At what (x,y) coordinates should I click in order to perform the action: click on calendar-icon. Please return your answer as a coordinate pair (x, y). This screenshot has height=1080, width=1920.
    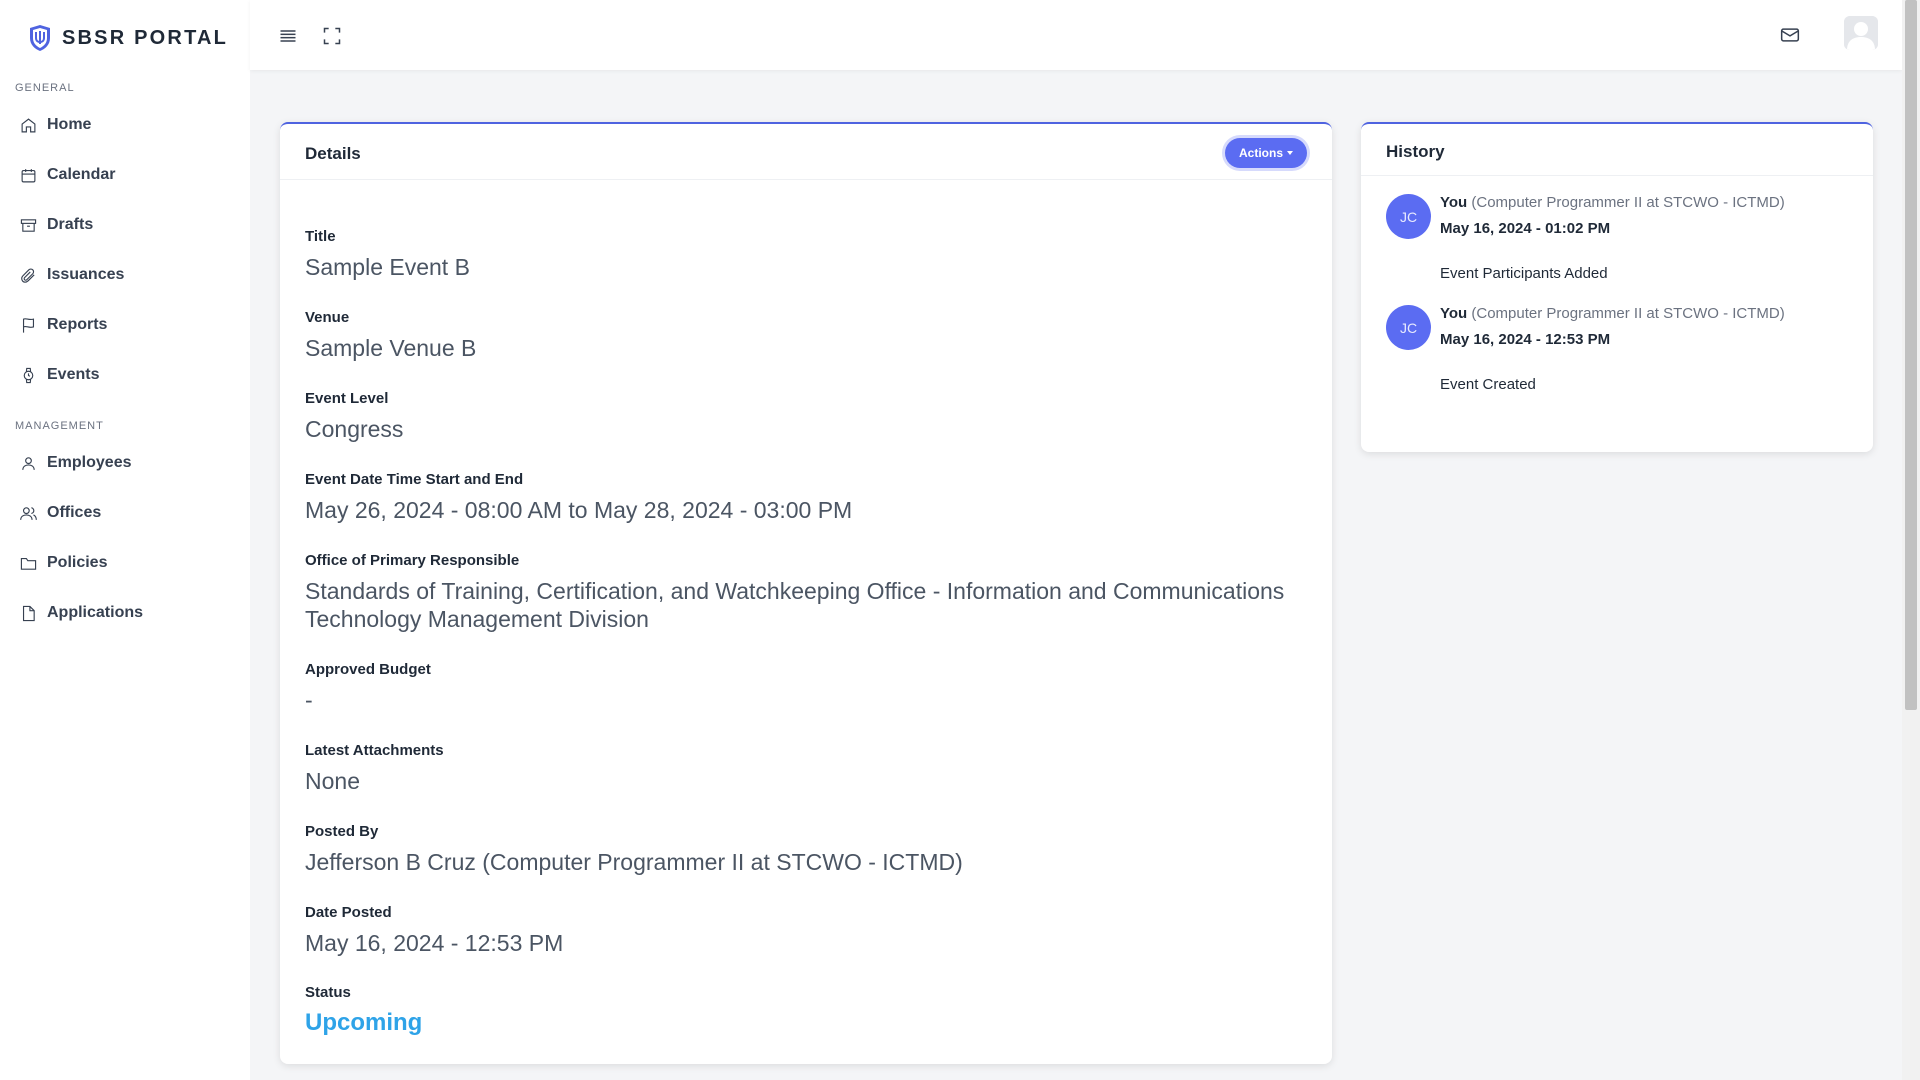
    Looking at the image, I should click on (28, 175).